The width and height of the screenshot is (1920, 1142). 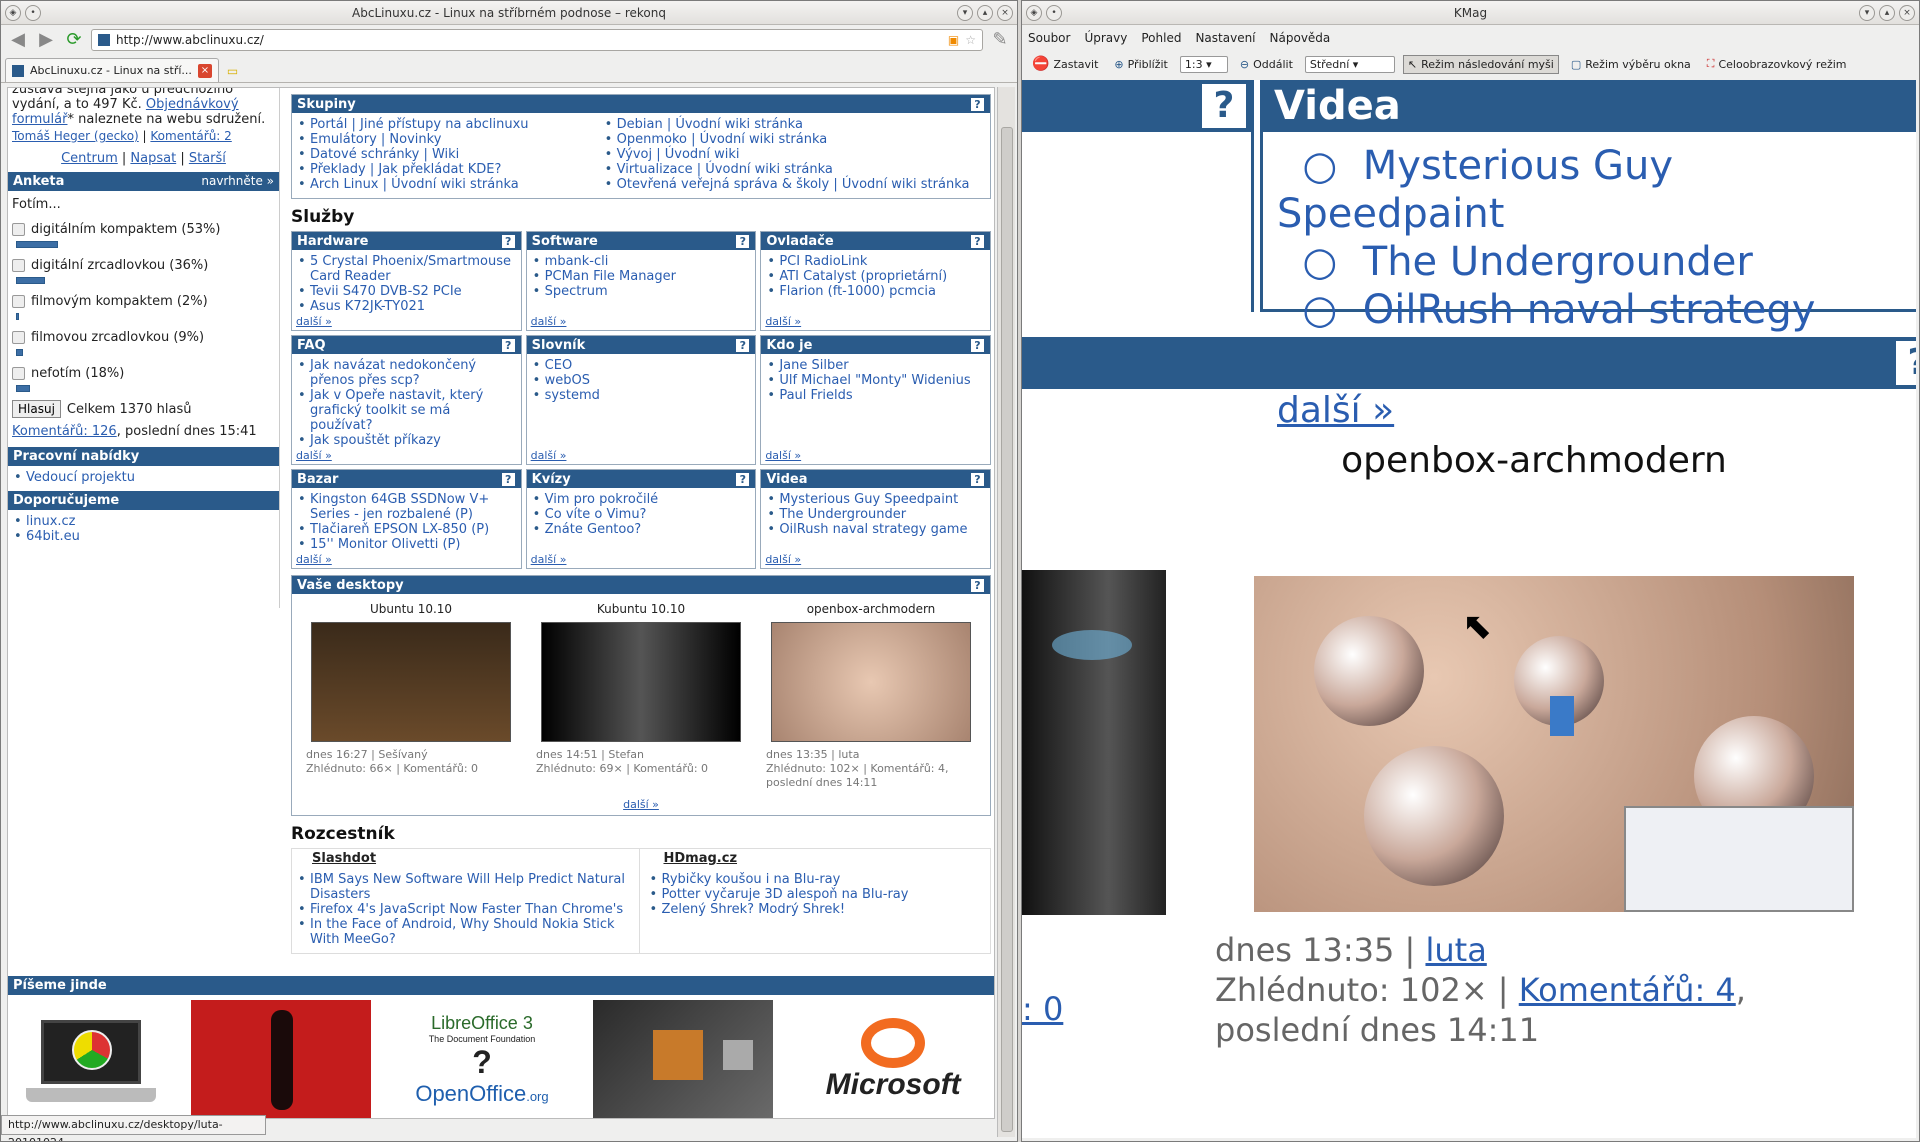 I want to click on group-link: Virtualizace | Úvodní wiki stránka, so click(x=725, y=169).